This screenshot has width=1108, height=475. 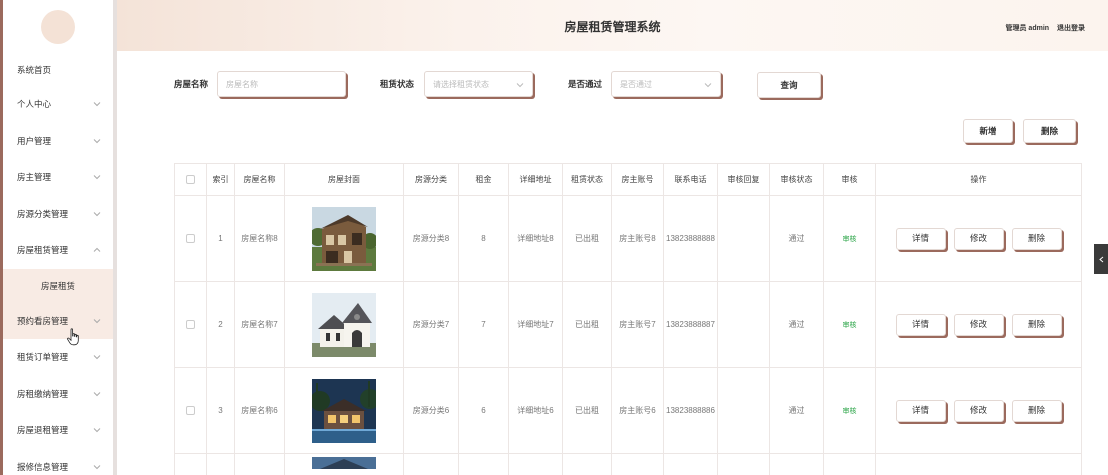 I want to click on sidebar-item-label: 个人中心, so click(x=34, y=104).